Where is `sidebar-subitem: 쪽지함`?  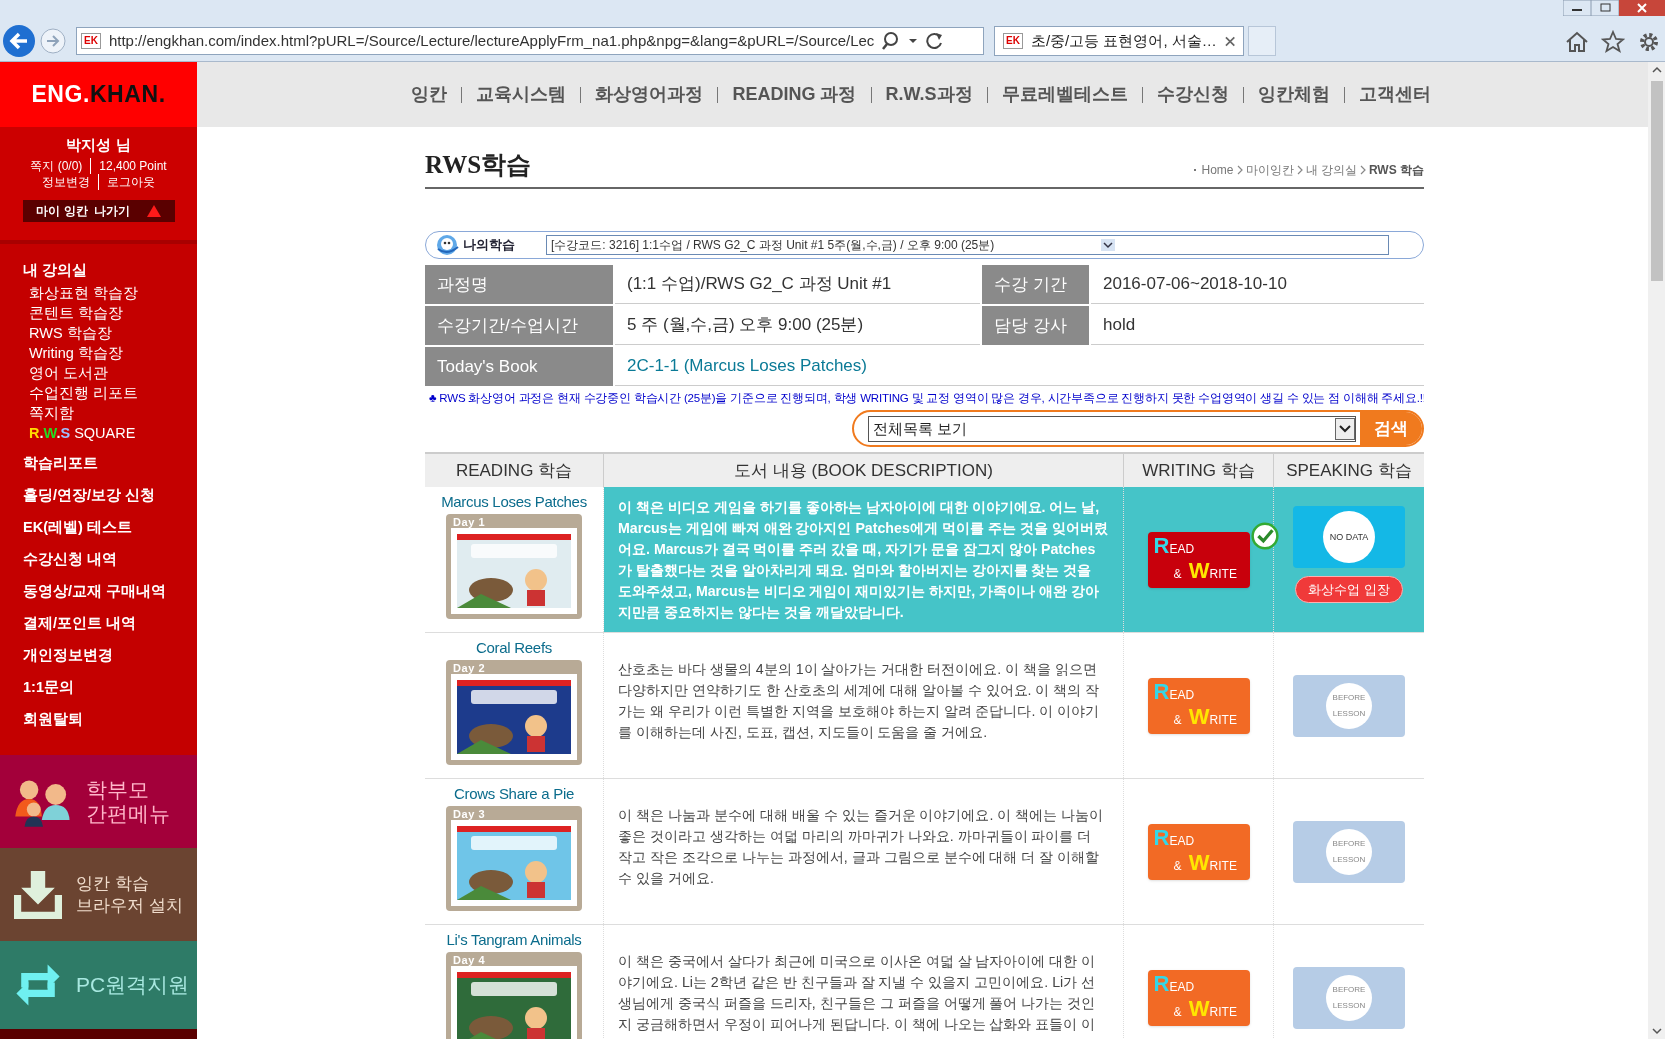 sidebar-subitem: 쪽지함 is located at coordinates (51, 413).